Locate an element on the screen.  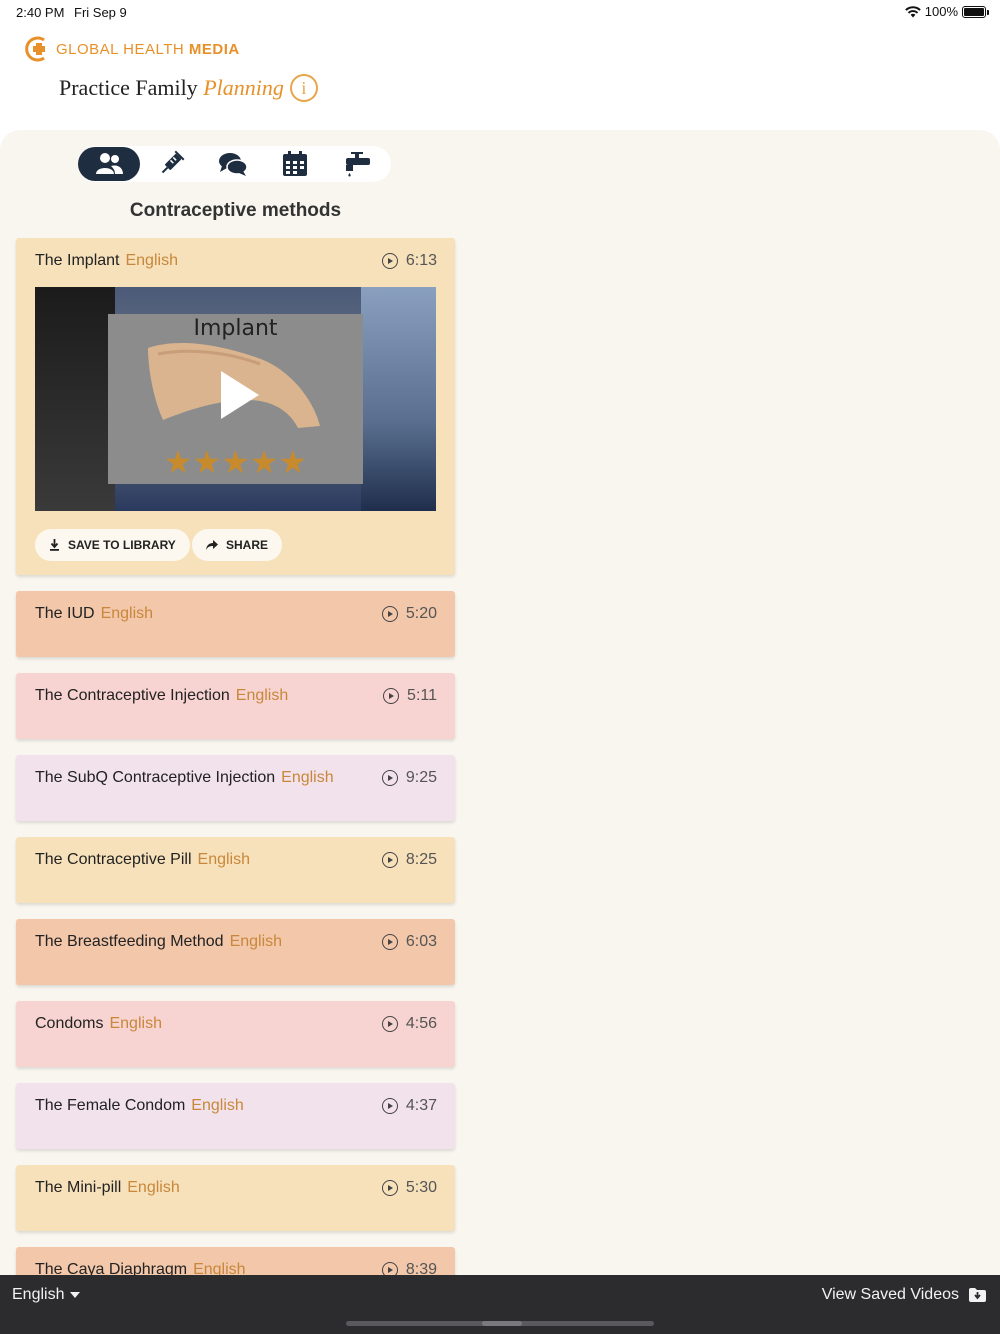
video-duration: 9:25 is located at coordinates (409, 778).